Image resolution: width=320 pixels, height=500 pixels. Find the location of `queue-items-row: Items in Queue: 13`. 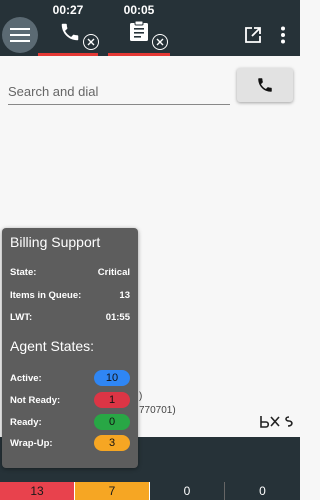

queue-items-row: Items in Queue: 13 is located at coordinates (70, 295).